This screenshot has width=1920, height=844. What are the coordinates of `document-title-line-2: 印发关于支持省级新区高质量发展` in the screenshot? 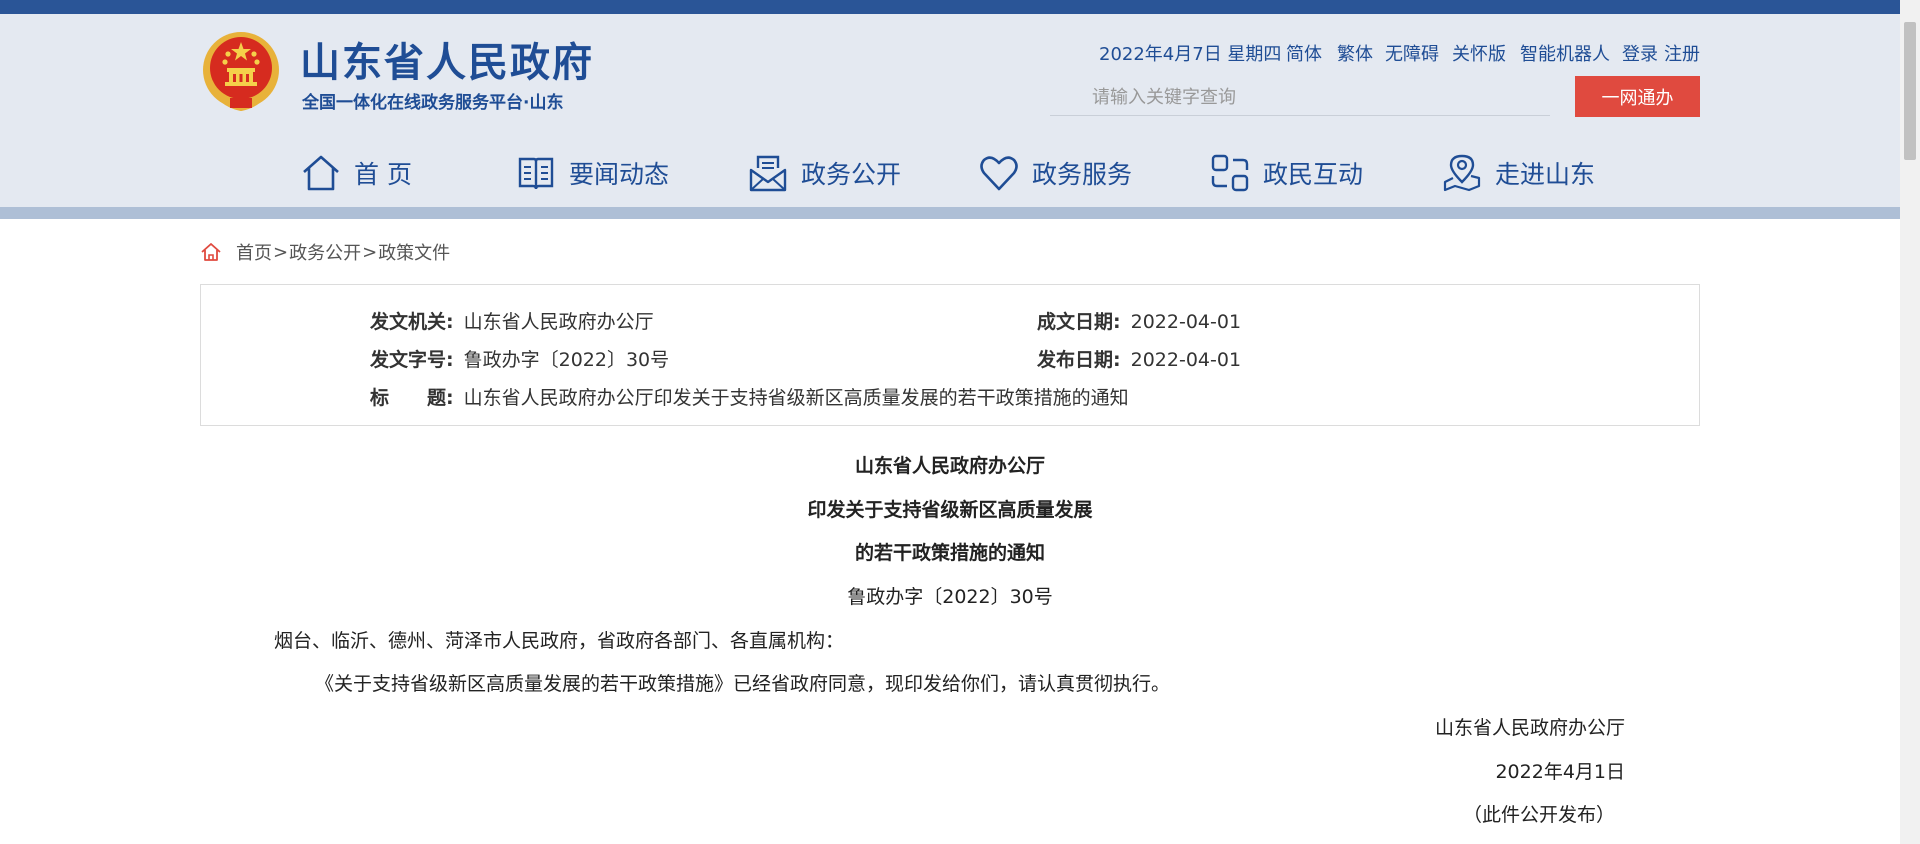 It's located at (950, 510).